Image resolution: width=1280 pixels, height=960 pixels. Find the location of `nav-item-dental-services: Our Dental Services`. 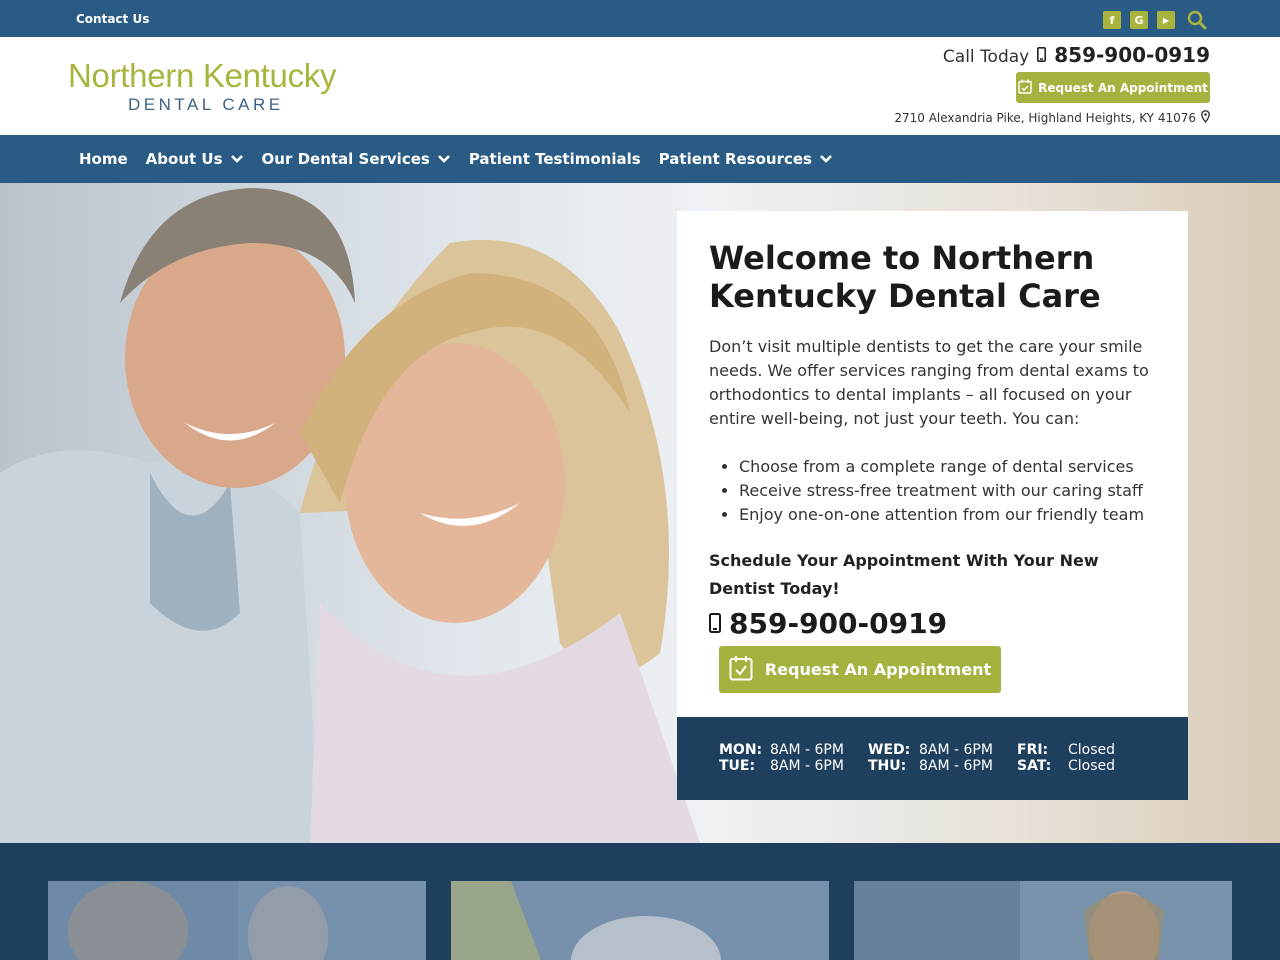

nav-item-dental-services: Our Dental Services is located at coordinates (356, 159).